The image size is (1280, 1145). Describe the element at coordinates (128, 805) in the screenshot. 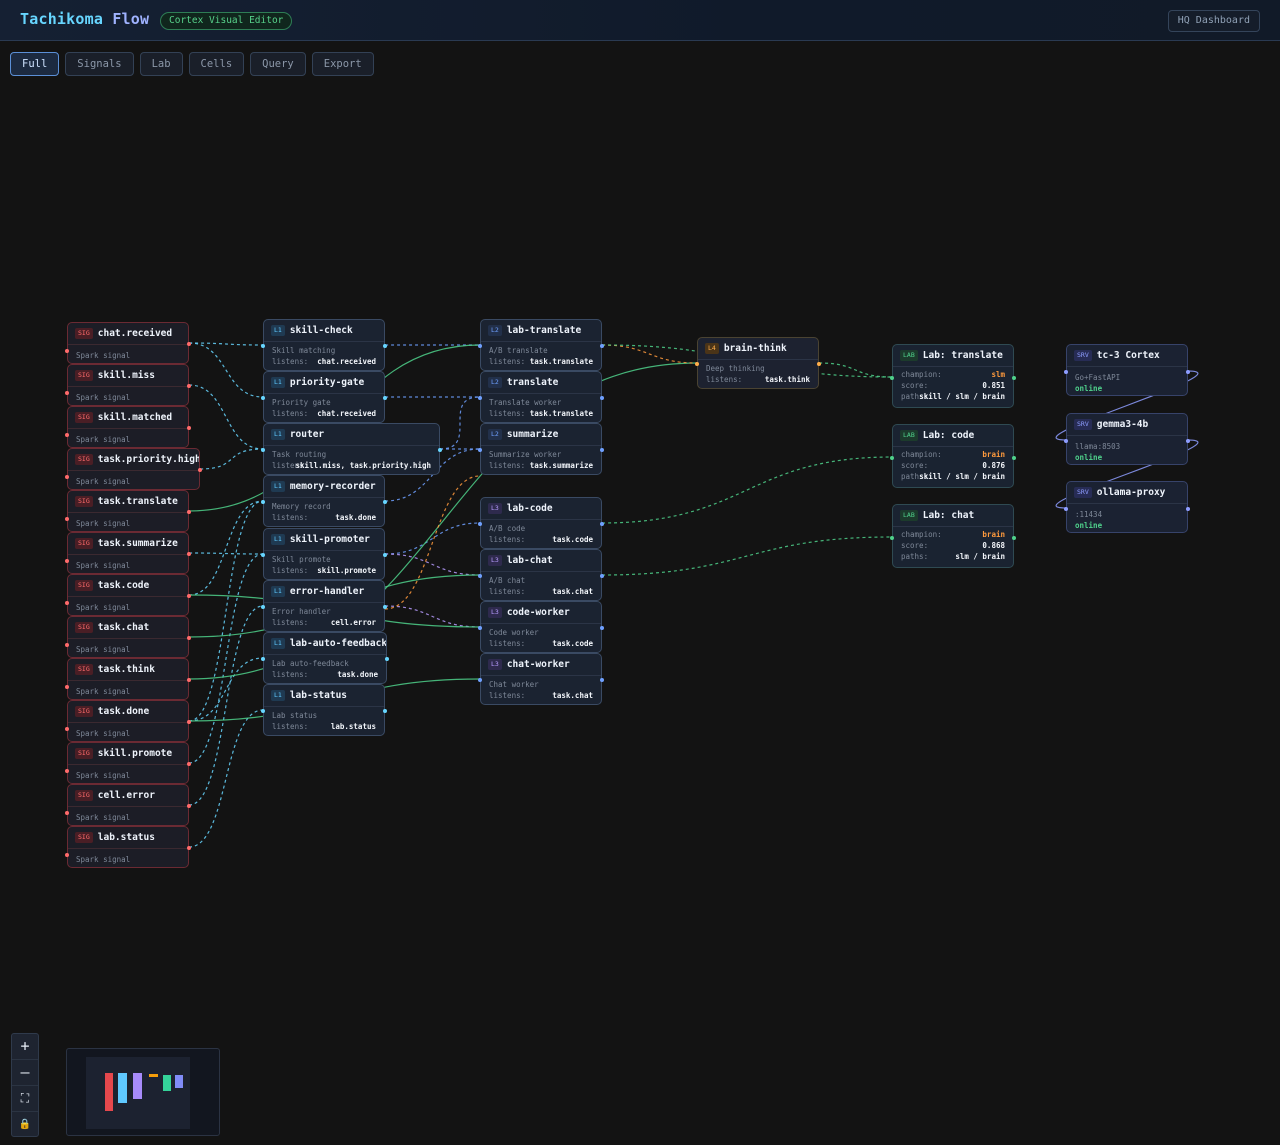

I see `signal-node-cell-error: SIG cell.error Spark signal` at that location.